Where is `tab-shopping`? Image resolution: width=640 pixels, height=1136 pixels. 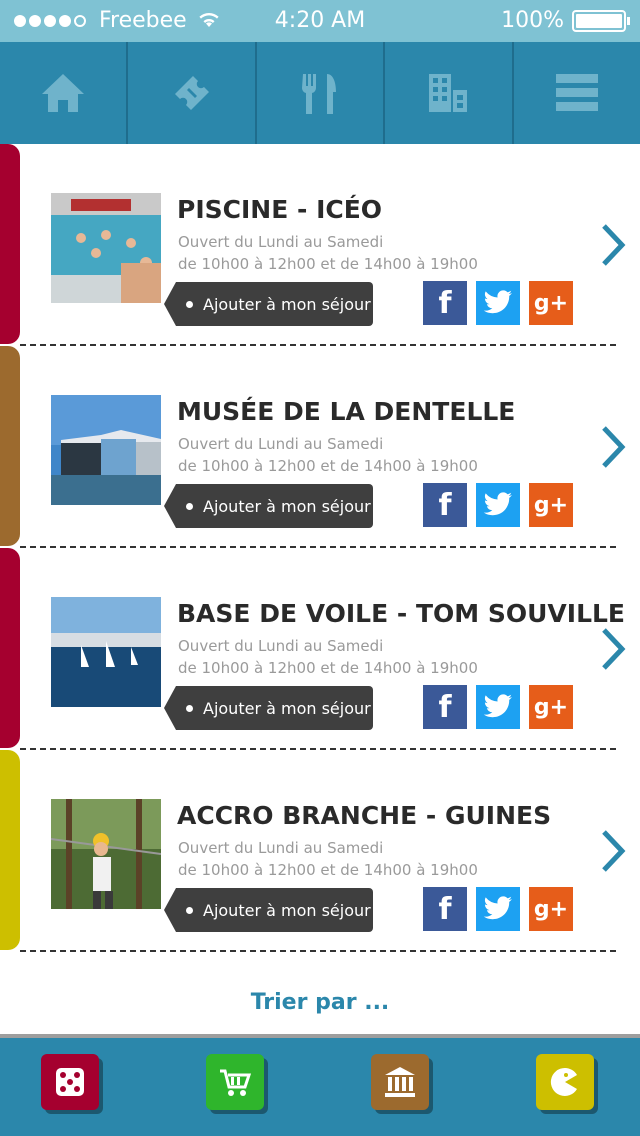 tab-shopping is located at coordinates (235, 1082).